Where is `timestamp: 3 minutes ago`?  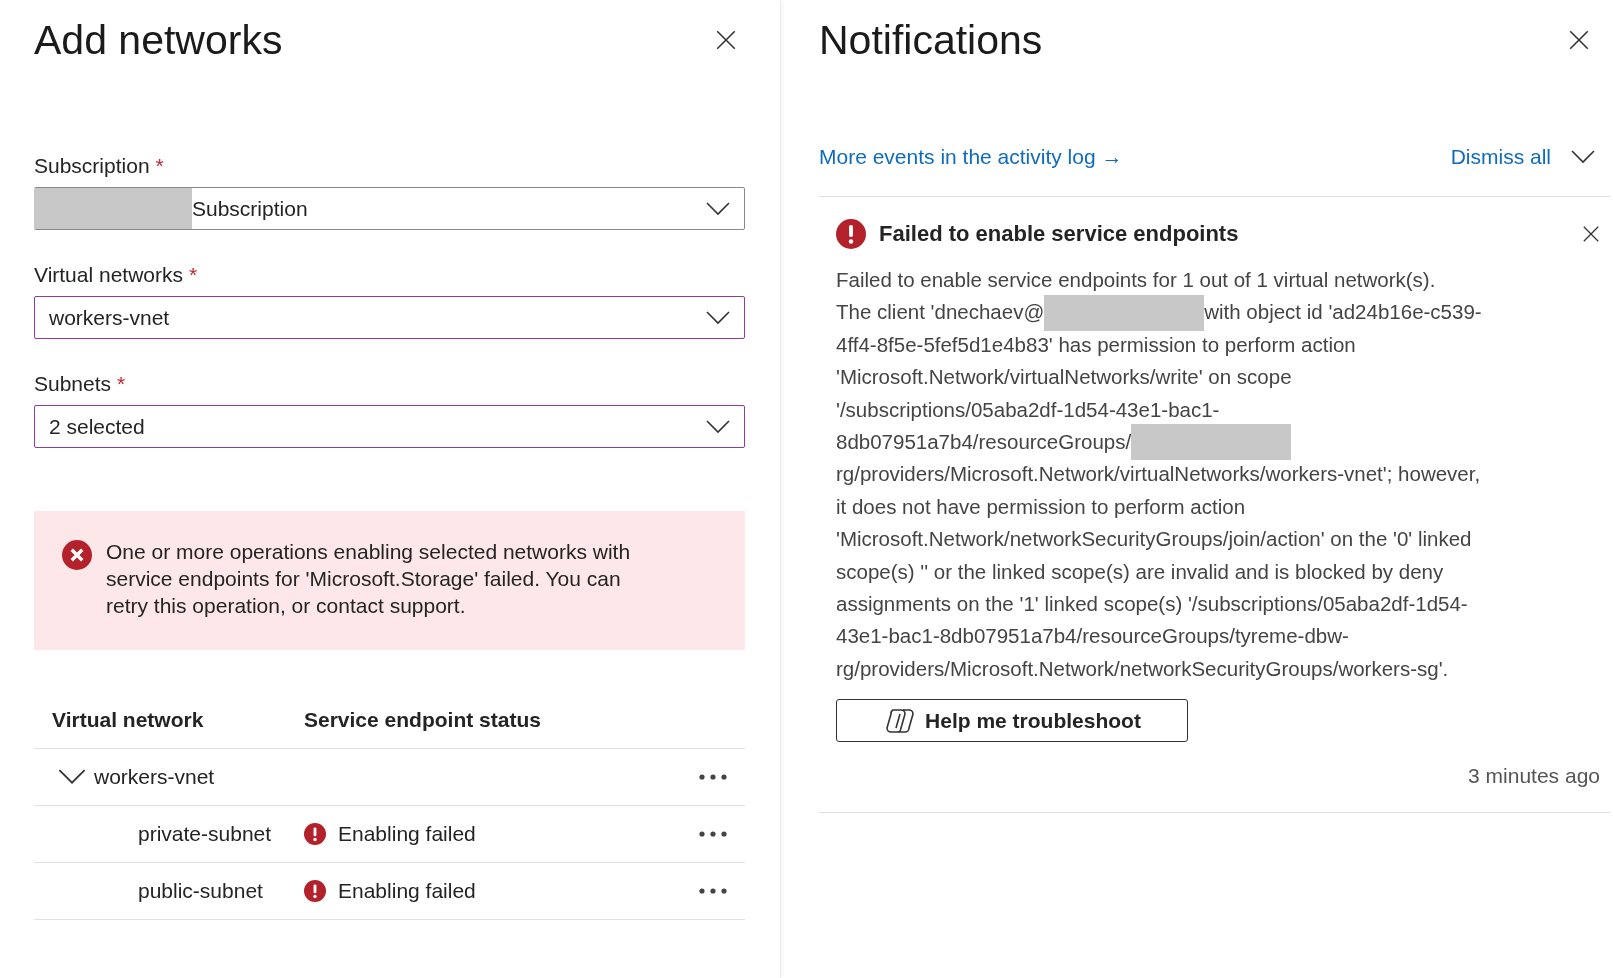
timestamp: 3 minutes ago is located at coordinates (1534, 776).